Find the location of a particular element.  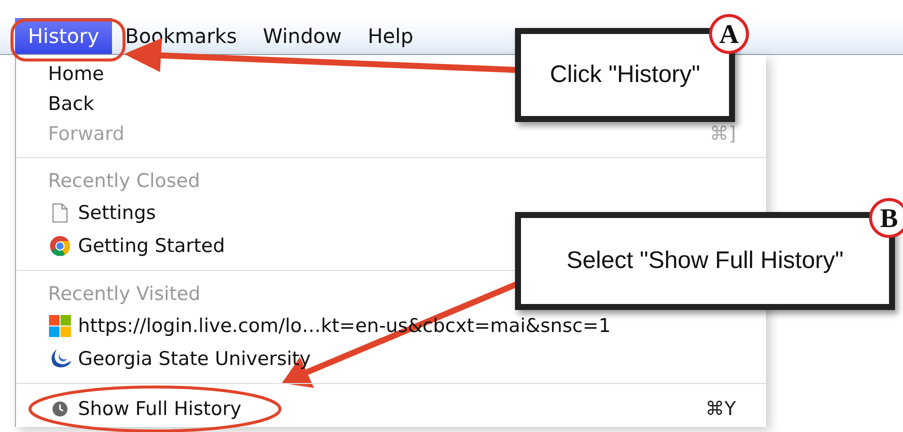

menu-bar-item: Help is located at coordinates (390, 36).